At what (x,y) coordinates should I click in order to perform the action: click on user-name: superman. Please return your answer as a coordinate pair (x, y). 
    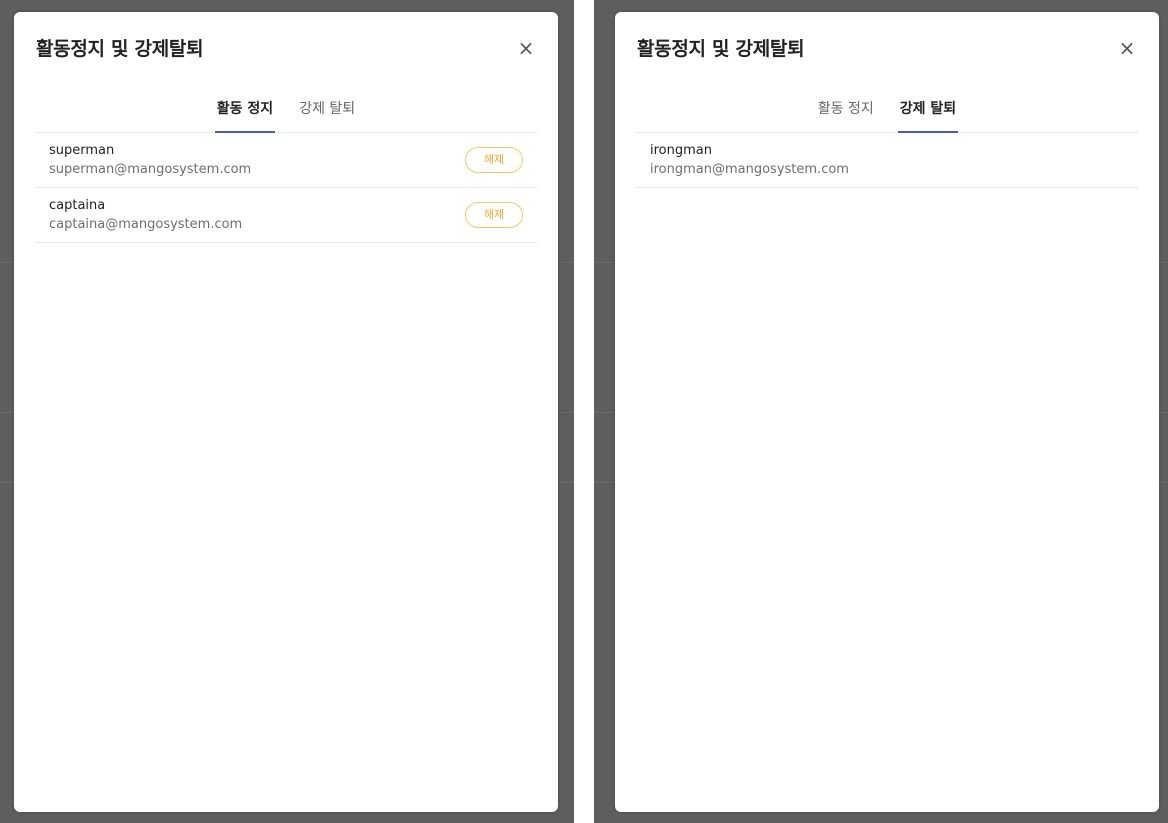
    Looking at the image, I should click on (82, 150).